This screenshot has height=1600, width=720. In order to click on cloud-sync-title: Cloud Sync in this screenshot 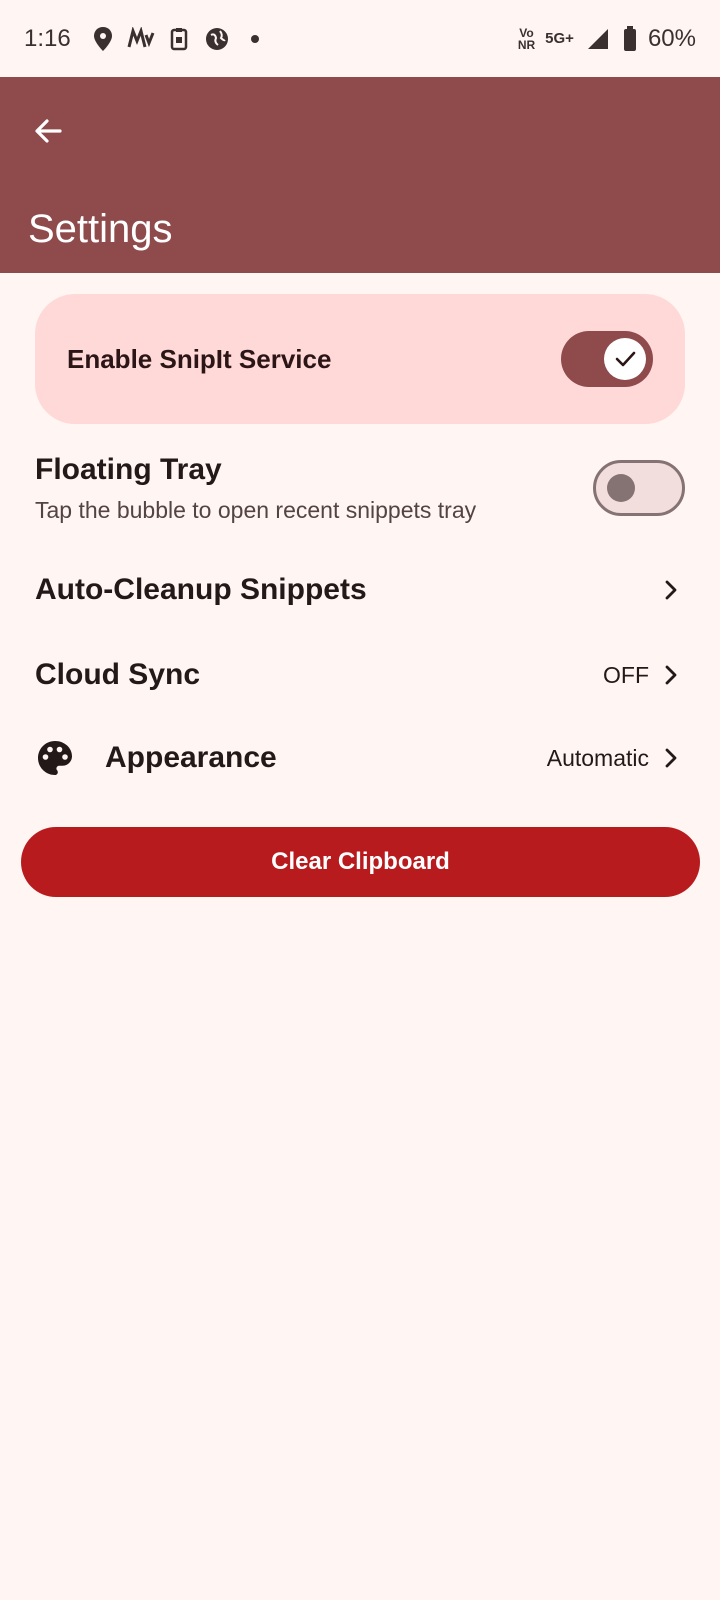, I will do `click(118, 674)`.